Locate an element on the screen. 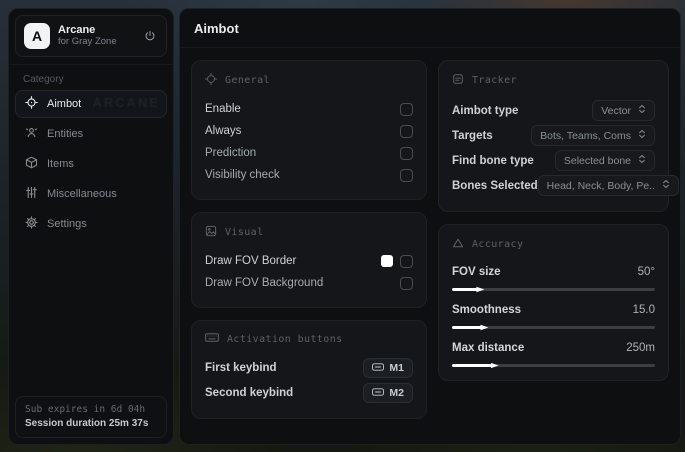 This screenshot has width=685, height=452. setting-row-find-bone-type: Find bone type Selected bone is located at coordinates (553, 160).